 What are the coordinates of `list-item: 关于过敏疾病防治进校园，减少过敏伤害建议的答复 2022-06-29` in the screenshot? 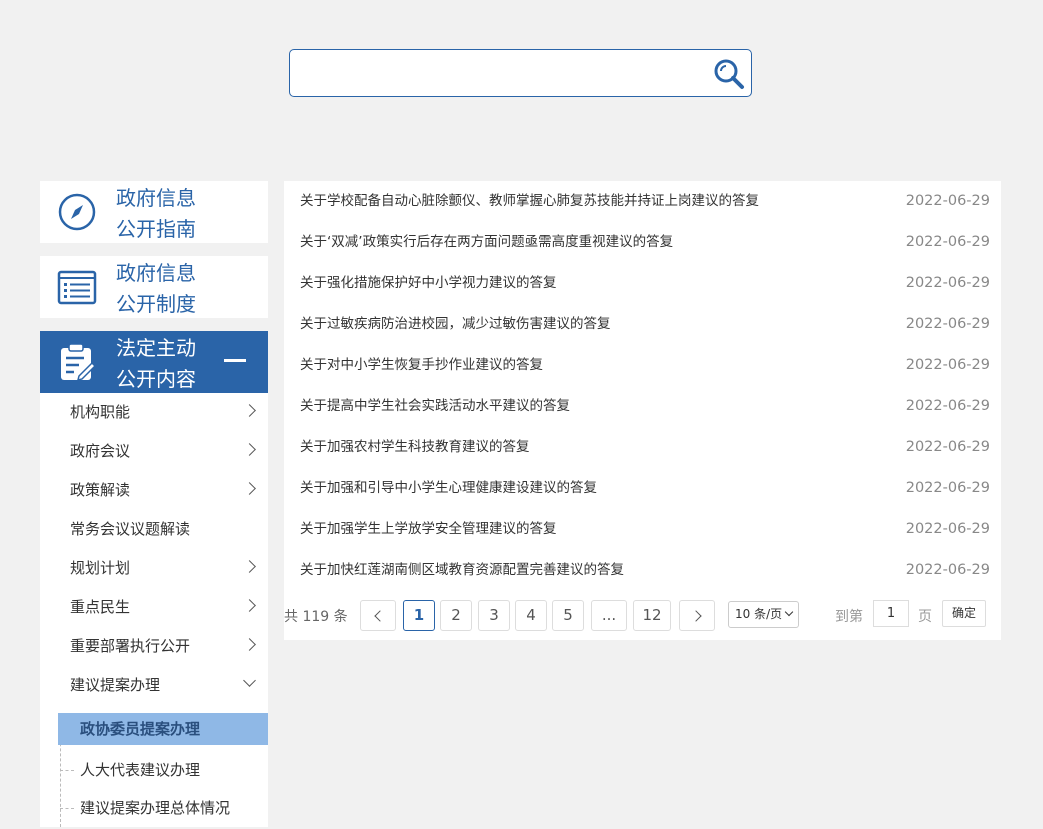 It's located at (642, 324).